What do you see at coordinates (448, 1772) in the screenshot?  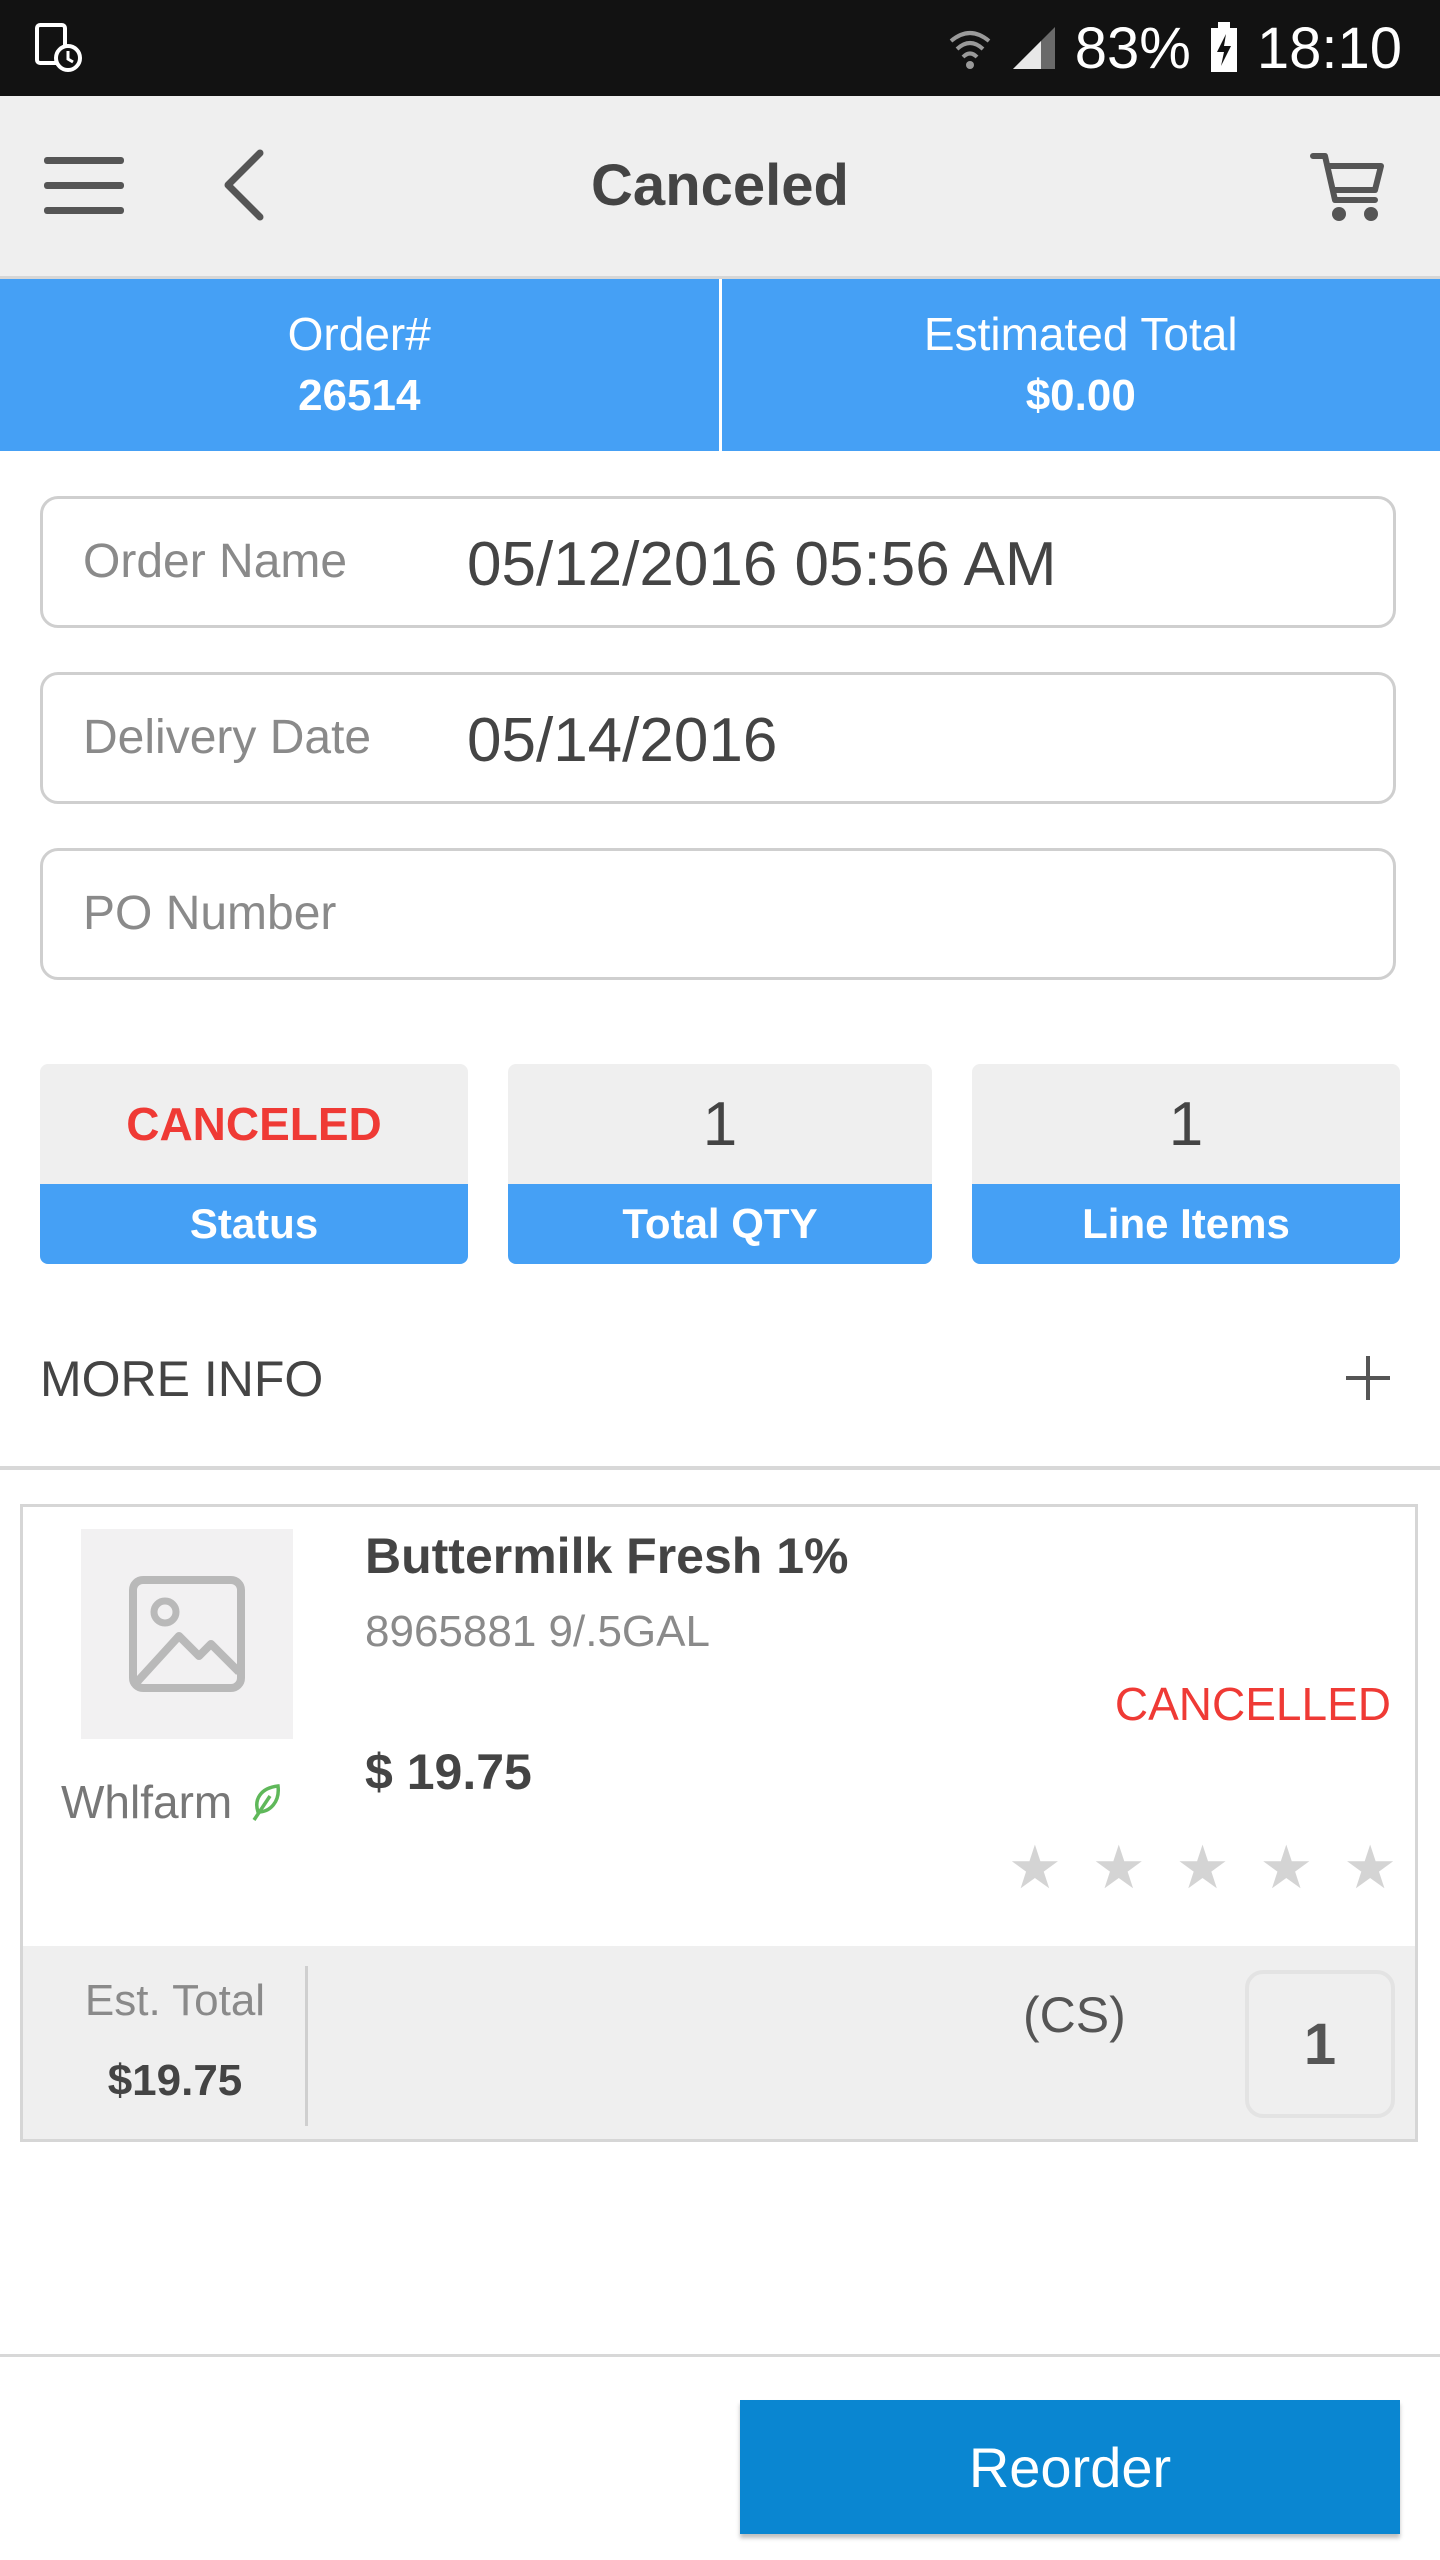 I see `product-price: $ 19.75` at bounding box center [448, 1772].